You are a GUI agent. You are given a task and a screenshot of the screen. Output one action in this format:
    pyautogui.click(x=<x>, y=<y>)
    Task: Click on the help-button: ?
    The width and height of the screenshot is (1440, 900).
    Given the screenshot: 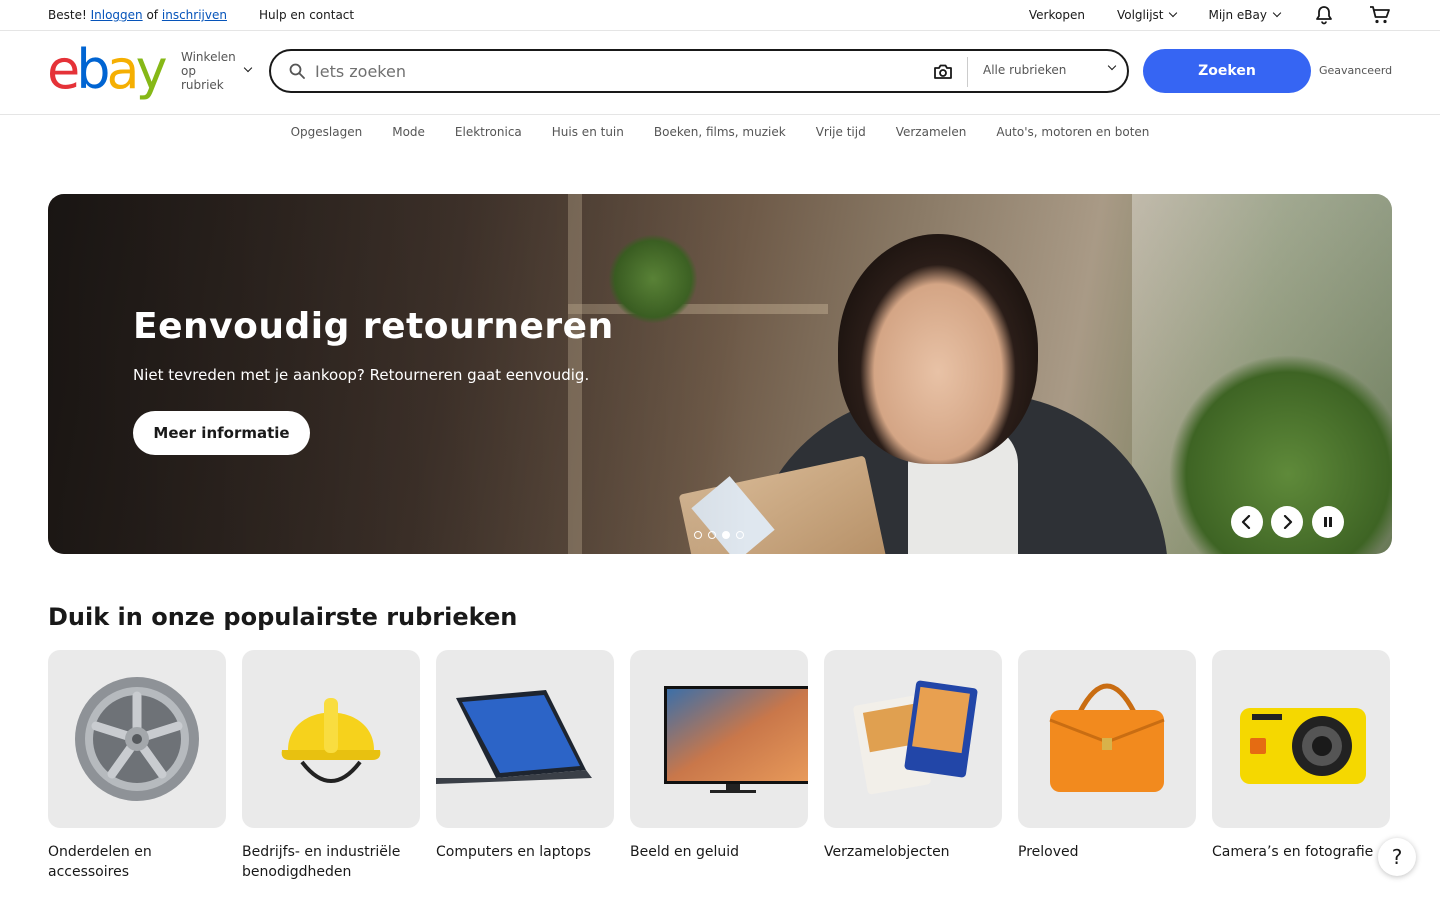 What is the action you would take?
    pyautogui.click(x=1397, y=857)
    